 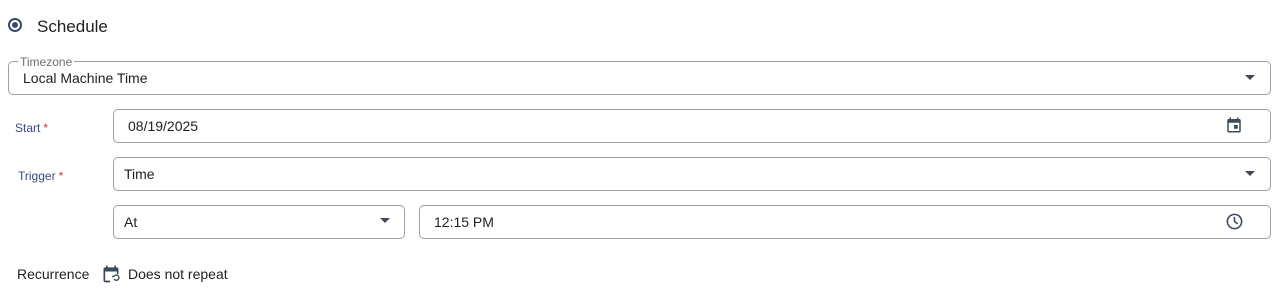 What do you see at coordinates (692, 126) in the screenshot?
I see `start-date-input` at bounding box center [692, 126].